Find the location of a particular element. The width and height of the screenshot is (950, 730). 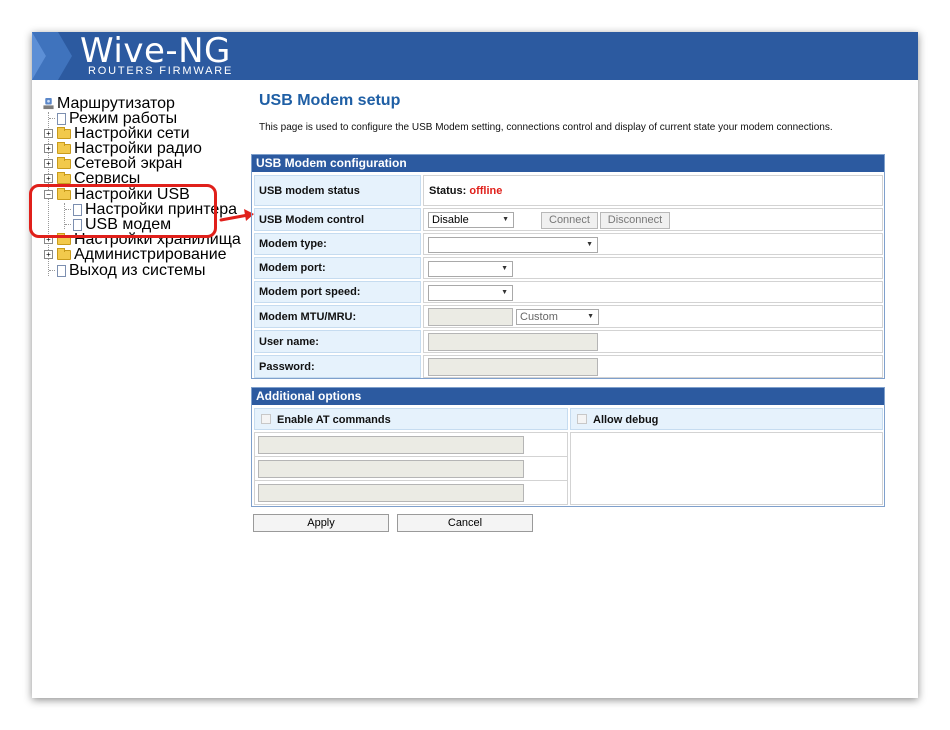

tree-item-admin: + Администрирование is located at coordinates (135, 254).